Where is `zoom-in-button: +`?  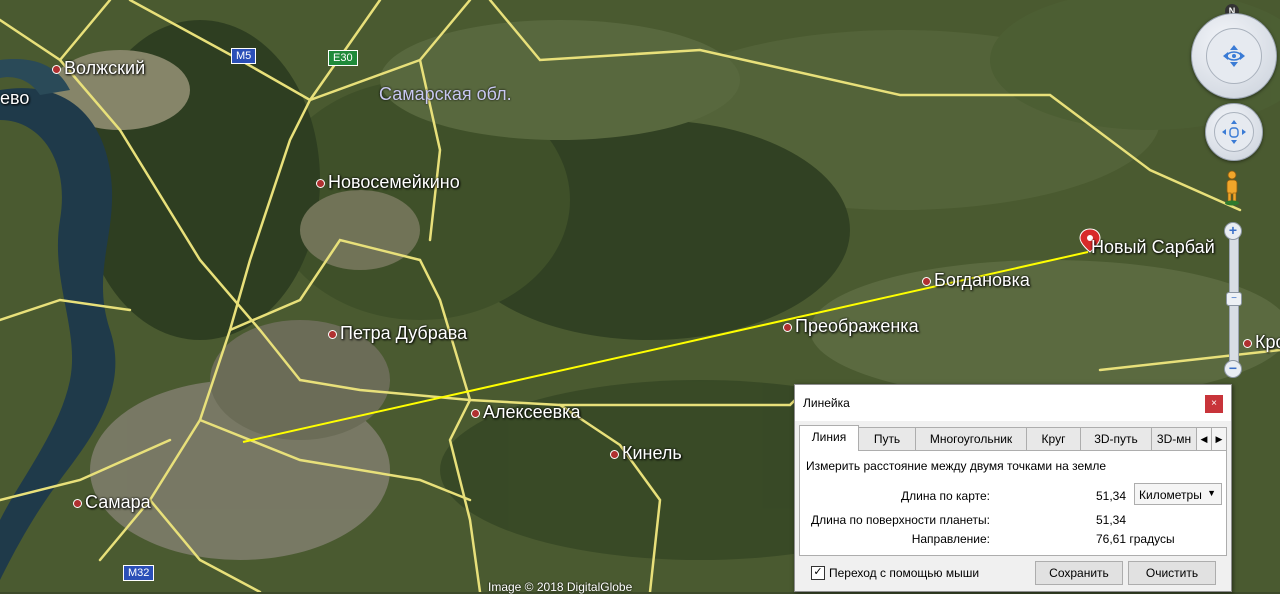 zoom-in-button: + is located at coordinates (1233, 231).